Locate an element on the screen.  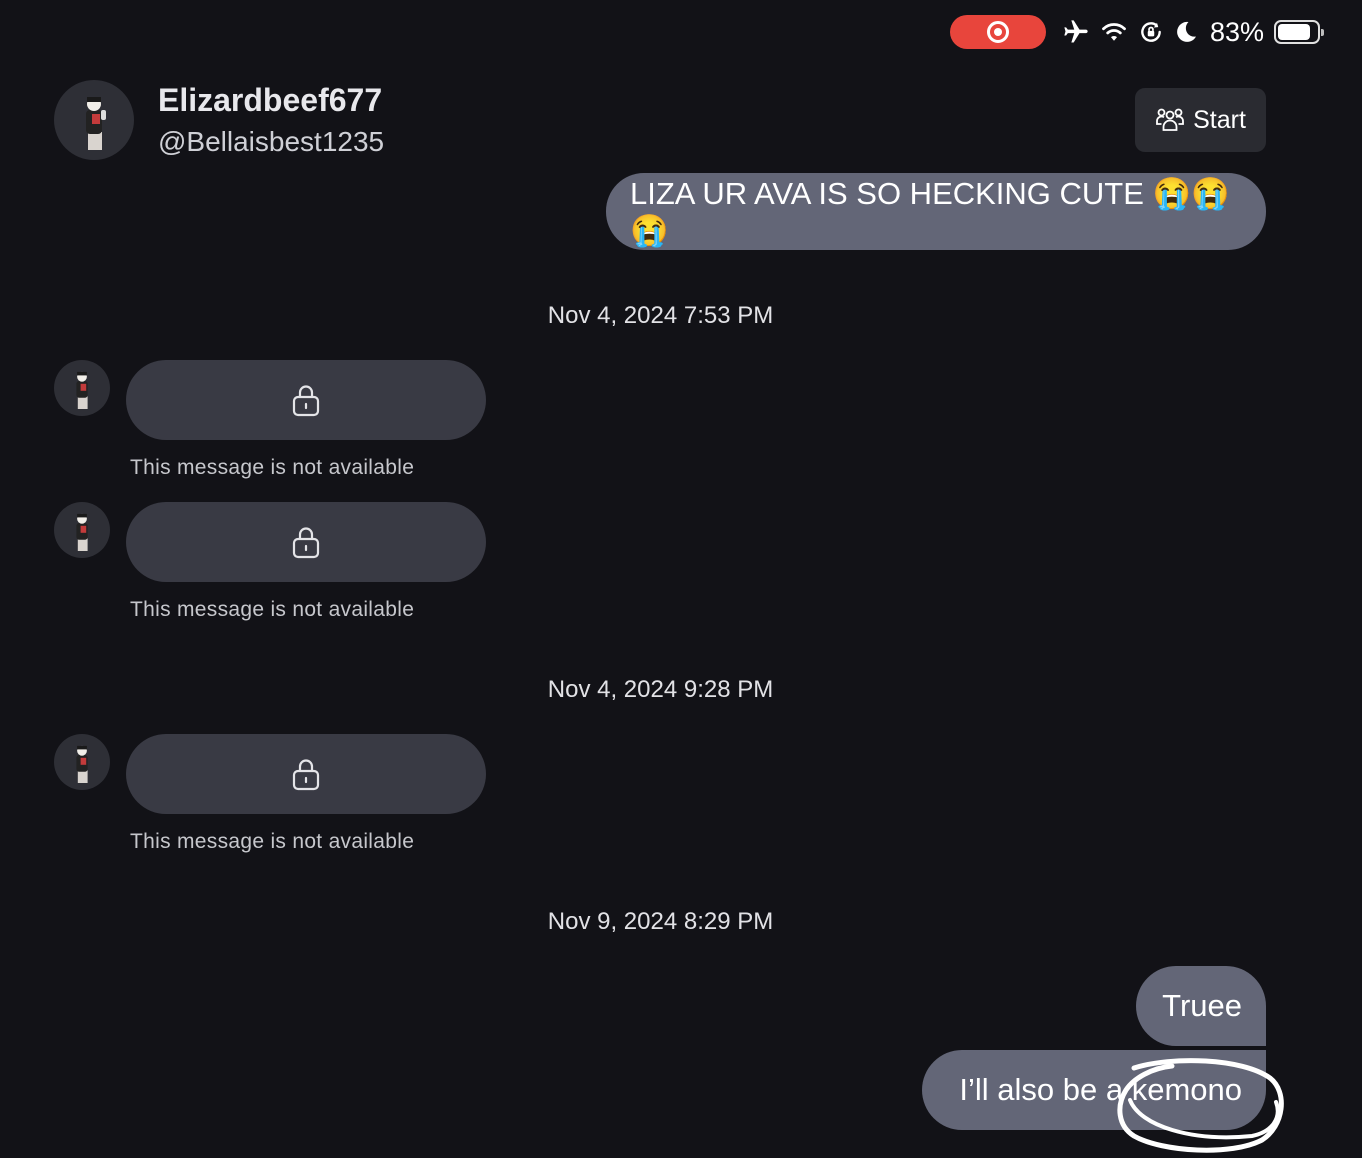
status-bar: 83% is located at coordinates (1193, 32).